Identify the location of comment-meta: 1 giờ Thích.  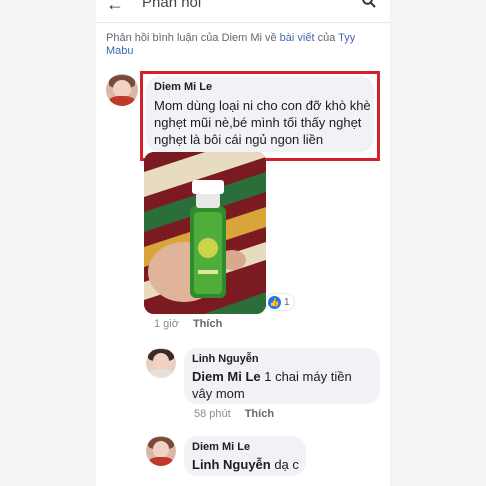
(188, 324).